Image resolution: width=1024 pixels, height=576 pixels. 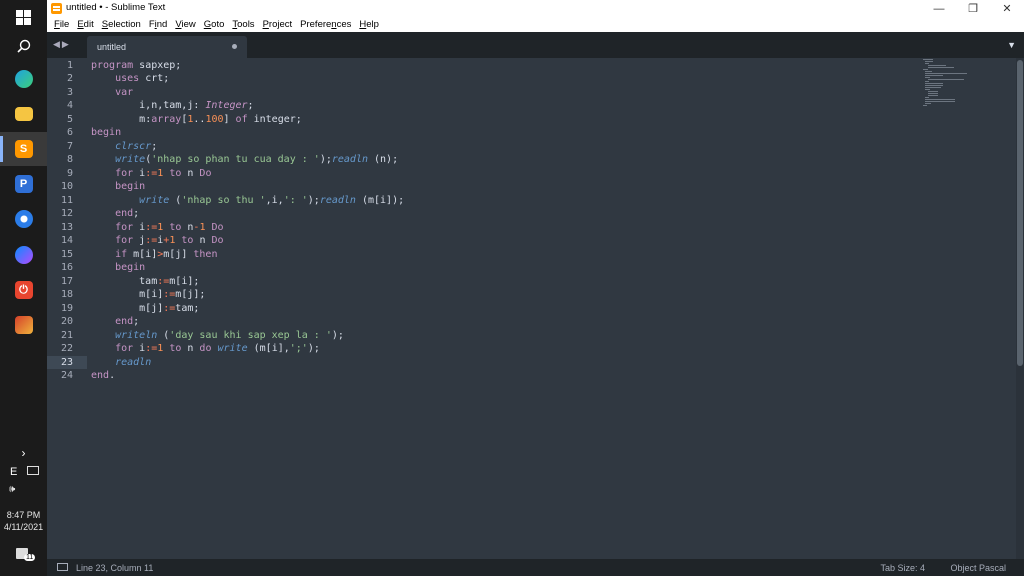 What do you see at coordinates (61, 24) in the screenshot?
I see `menu-item: File` at bounding box center [61, 24].